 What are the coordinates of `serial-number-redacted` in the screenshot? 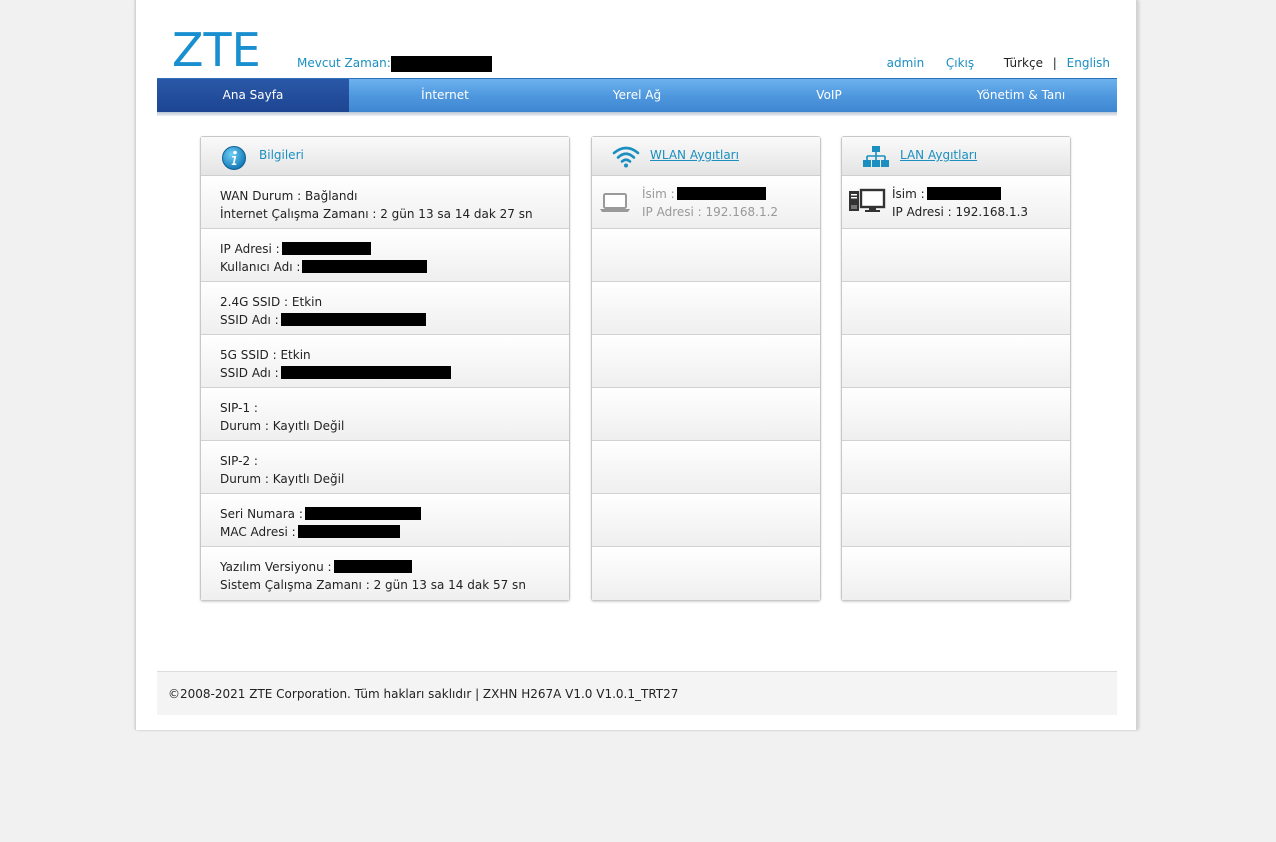 It's located at (362, 513).